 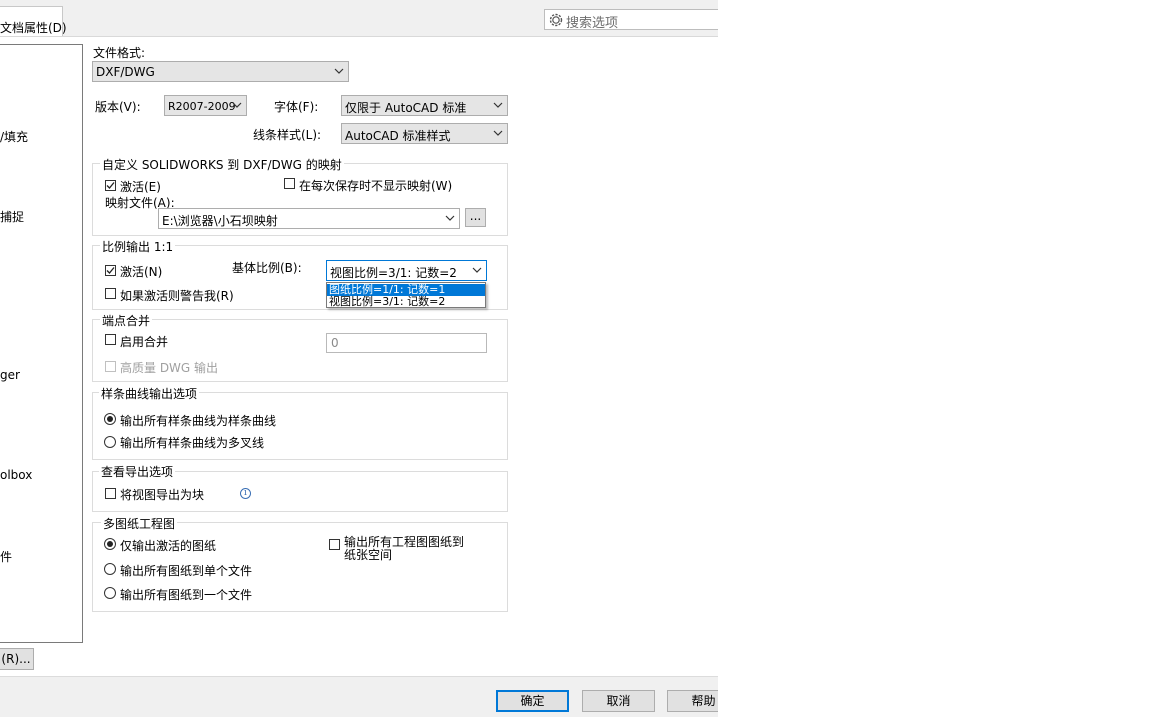 I want to click on multi-sheet-option-label: 仅输出激活的图纸, so click(x=168, y=546).